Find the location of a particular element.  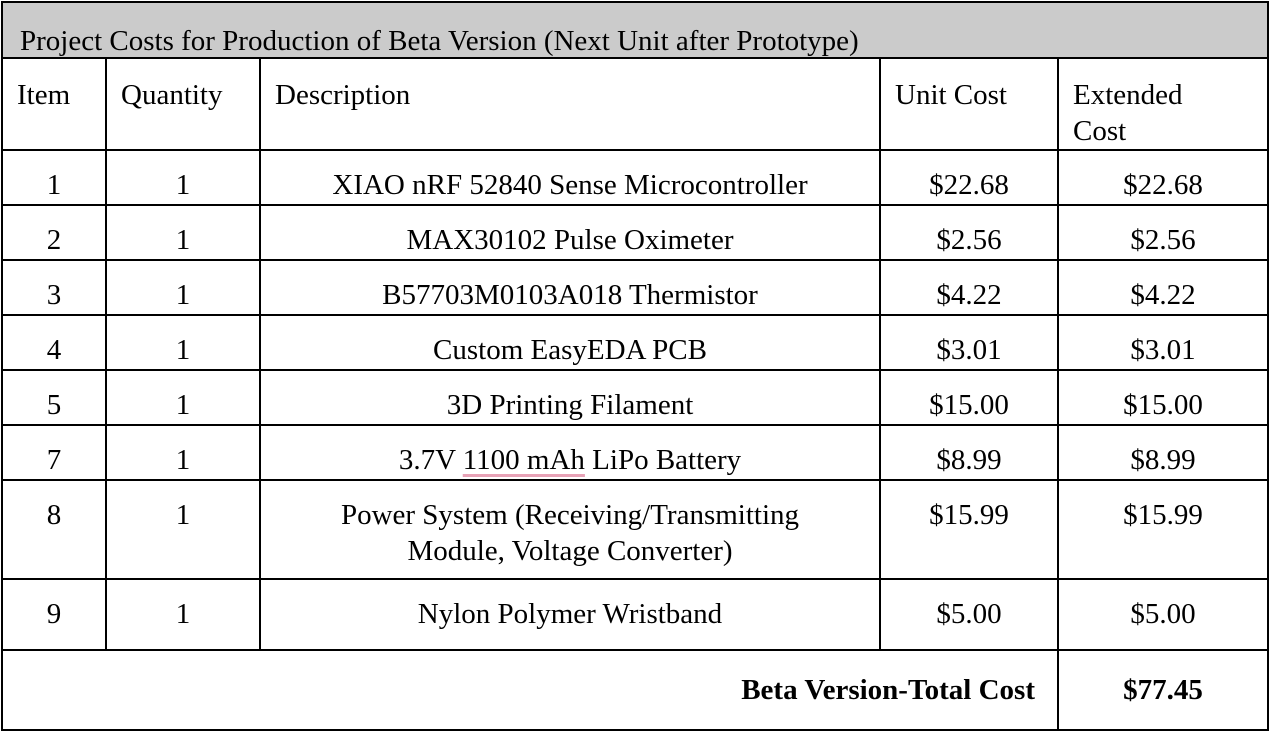

total-value: $77.45 is located at coordinates (1163, 690).